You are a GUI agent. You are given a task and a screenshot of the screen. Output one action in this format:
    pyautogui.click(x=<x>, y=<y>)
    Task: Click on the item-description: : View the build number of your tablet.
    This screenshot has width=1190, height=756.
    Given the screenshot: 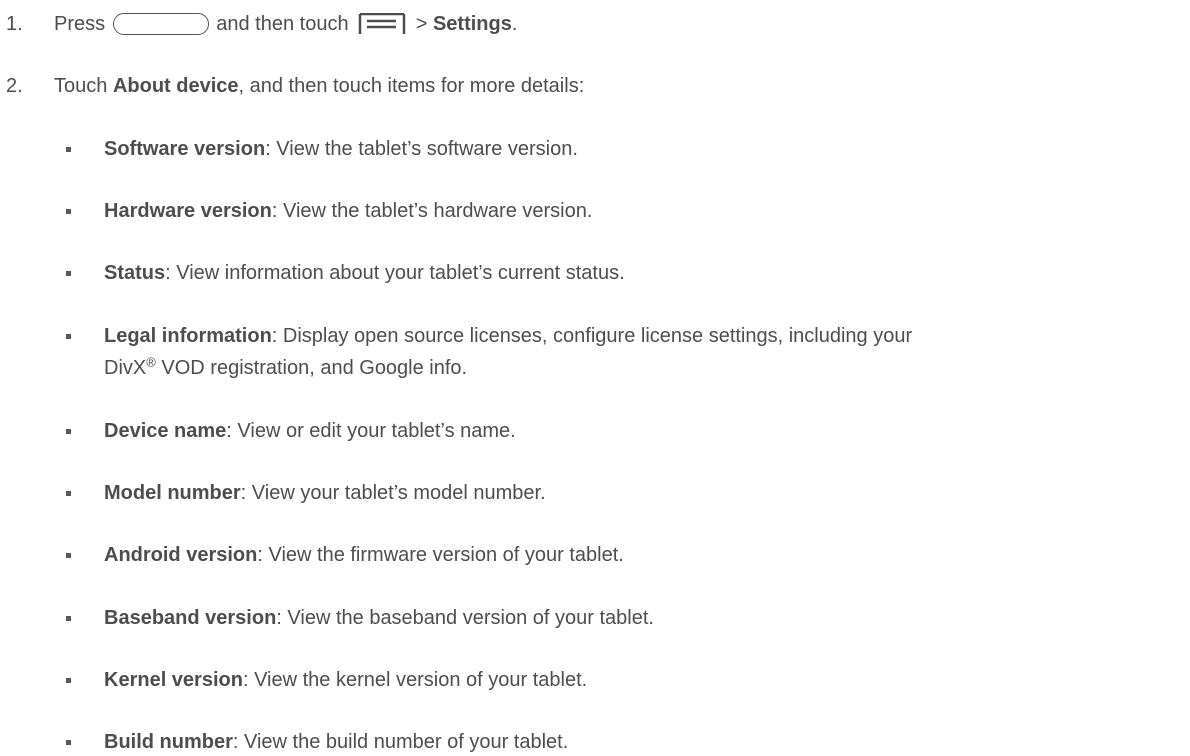 What is the action you would take?
    pyautogui.click(x=400, y=742)
    